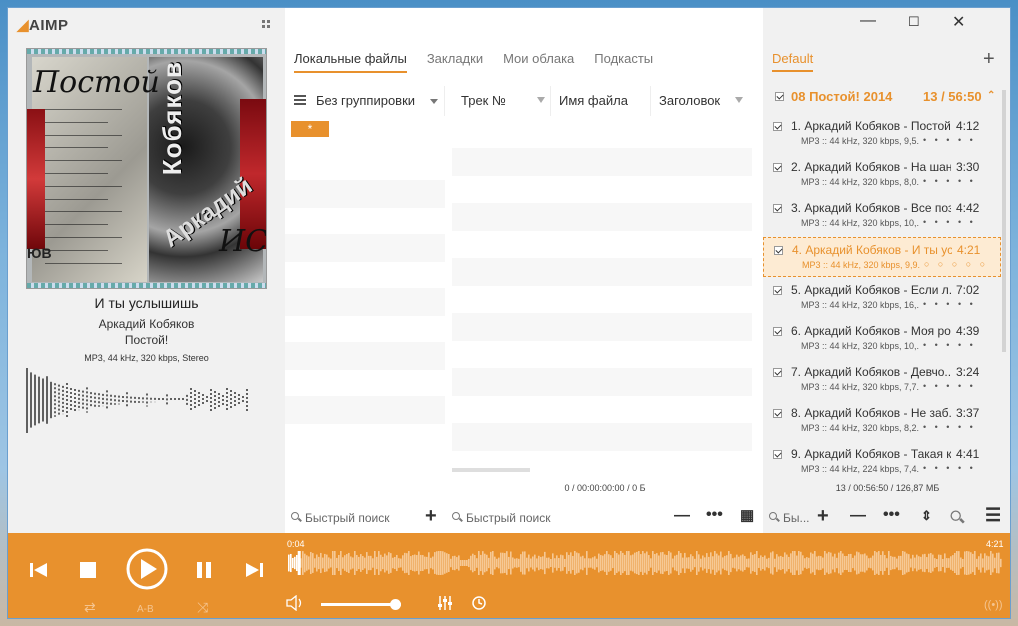 This screenshot has height=626, width=1018. Describe the element at coordinates (310, 129) in the screenshot. I see `library-all-item: *` at that location.